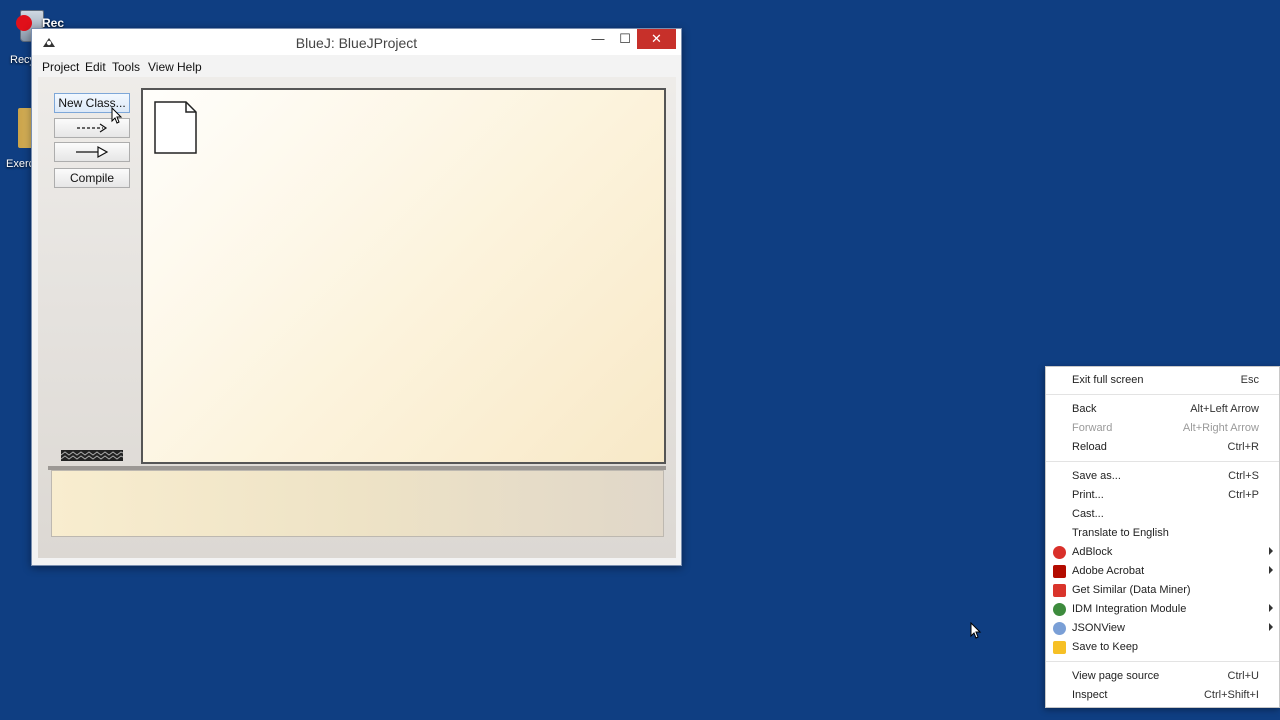 This screenshot has height=720, width=1280. I want to click on menu-item-shortcut: Ctrl+P, so click(1243, 495).